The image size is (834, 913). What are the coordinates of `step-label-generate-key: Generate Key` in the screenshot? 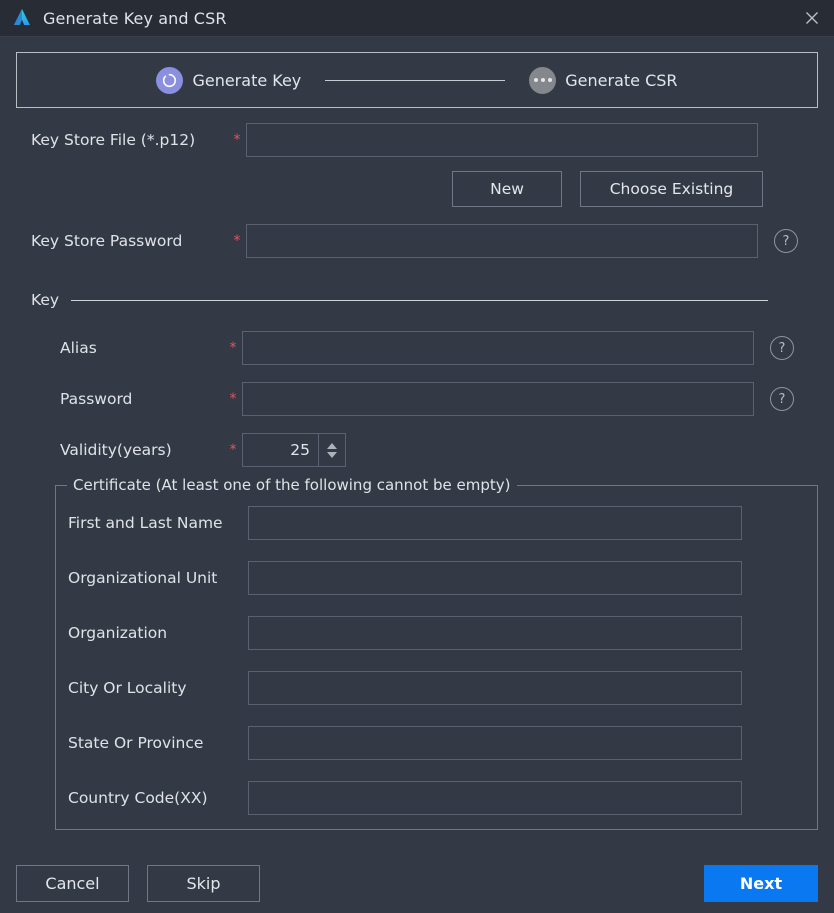 It's located at (247, 80).